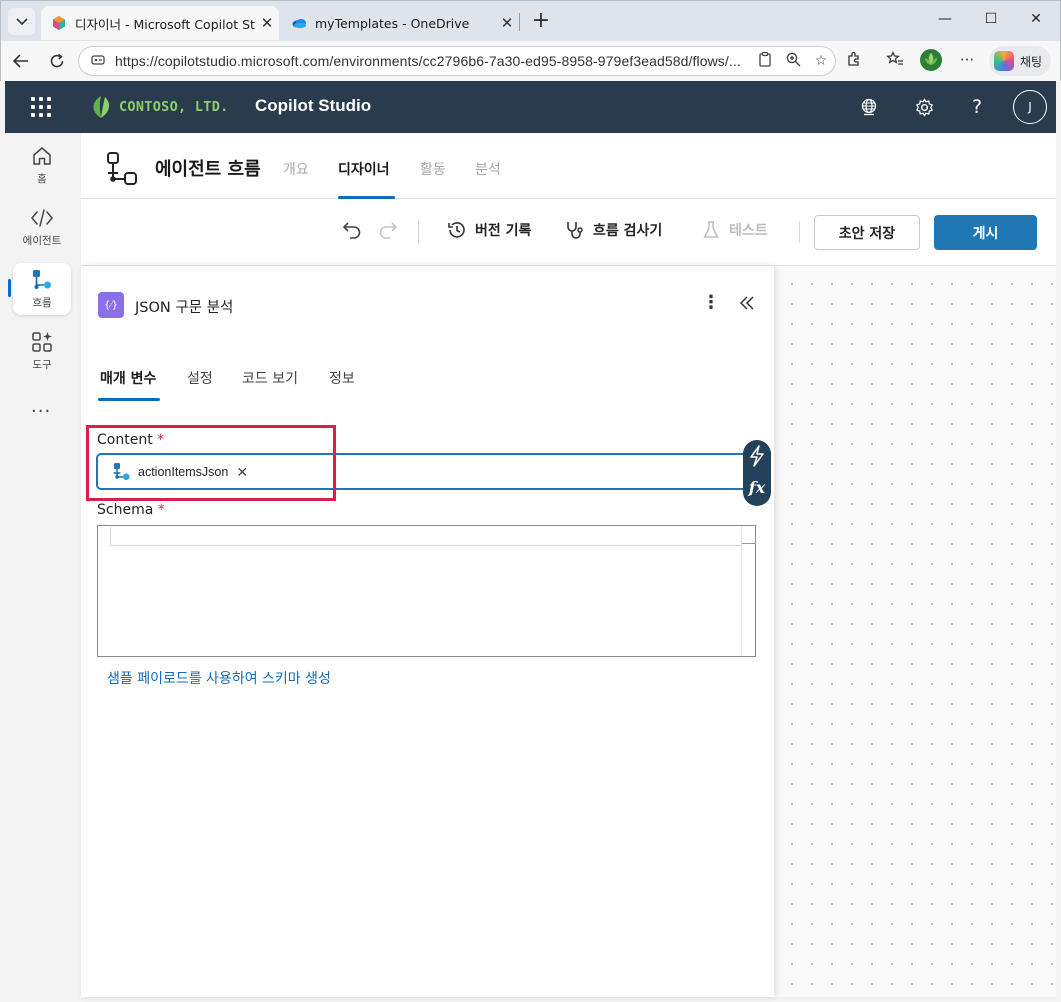 The height and width of the screenshot is (1002, 1061). Describe the element at coordinates (42, 179) in the screenshot. I see `rail-item-label: 홈` at that location.